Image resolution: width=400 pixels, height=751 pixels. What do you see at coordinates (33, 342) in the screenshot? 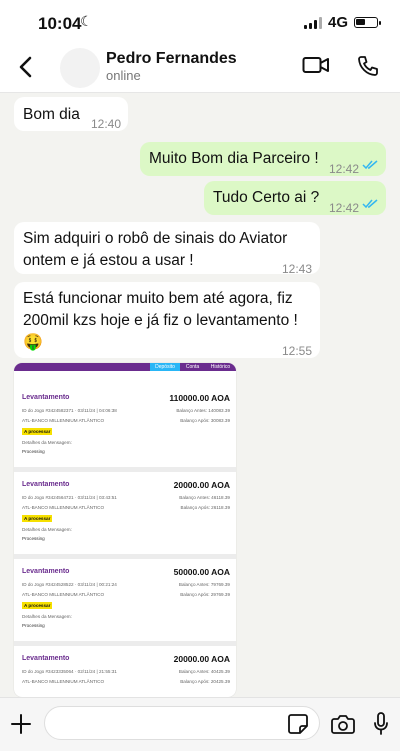
I see `money-mouth-emoji: 🤑` at bounding box center [33, 342].